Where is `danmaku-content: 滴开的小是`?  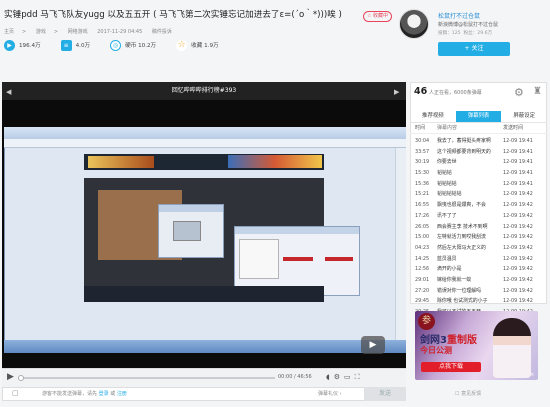 danmaku-content: 滴开的小是 is located at coordinates (449, 269).